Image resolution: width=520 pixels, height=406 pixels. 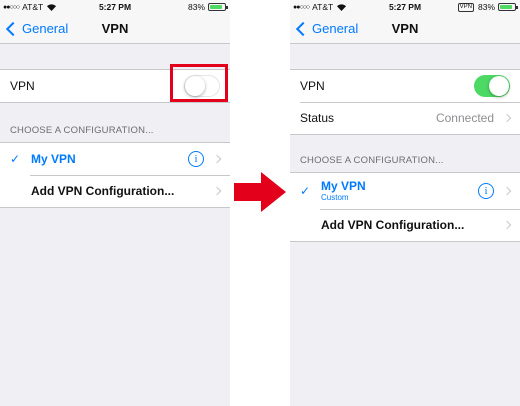 What do you see at coordinates (405, 118) in the screenshot?
I see `status-row: Status Connected` at bounding box center [405, 118].